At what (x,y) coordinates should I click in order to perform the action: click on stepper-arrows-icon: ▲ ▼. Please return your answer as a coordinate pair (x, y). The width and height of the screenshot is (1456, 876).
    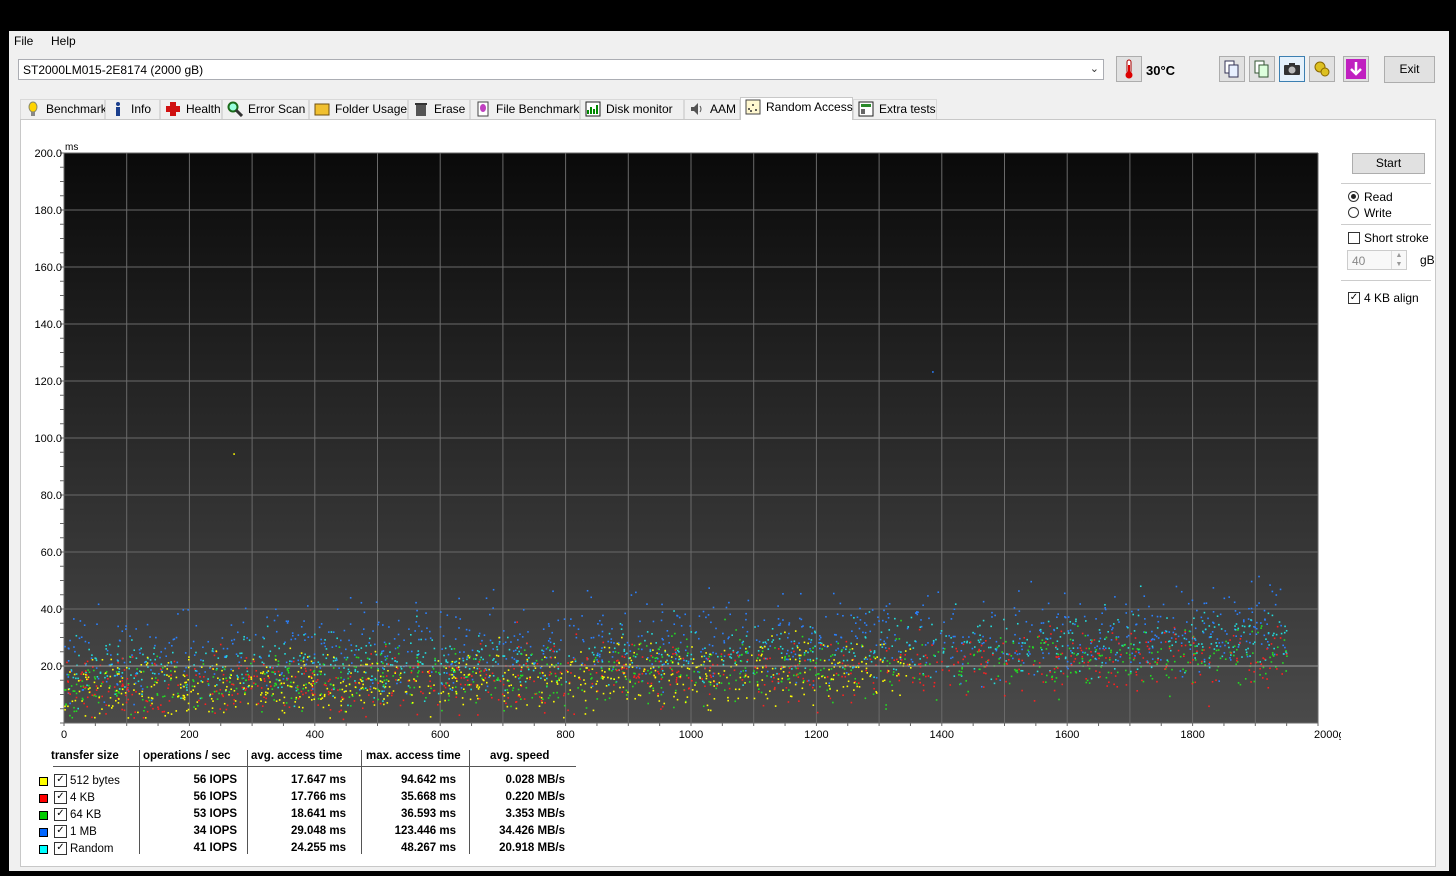
    Looking at the image, I should click on (1398, 260).